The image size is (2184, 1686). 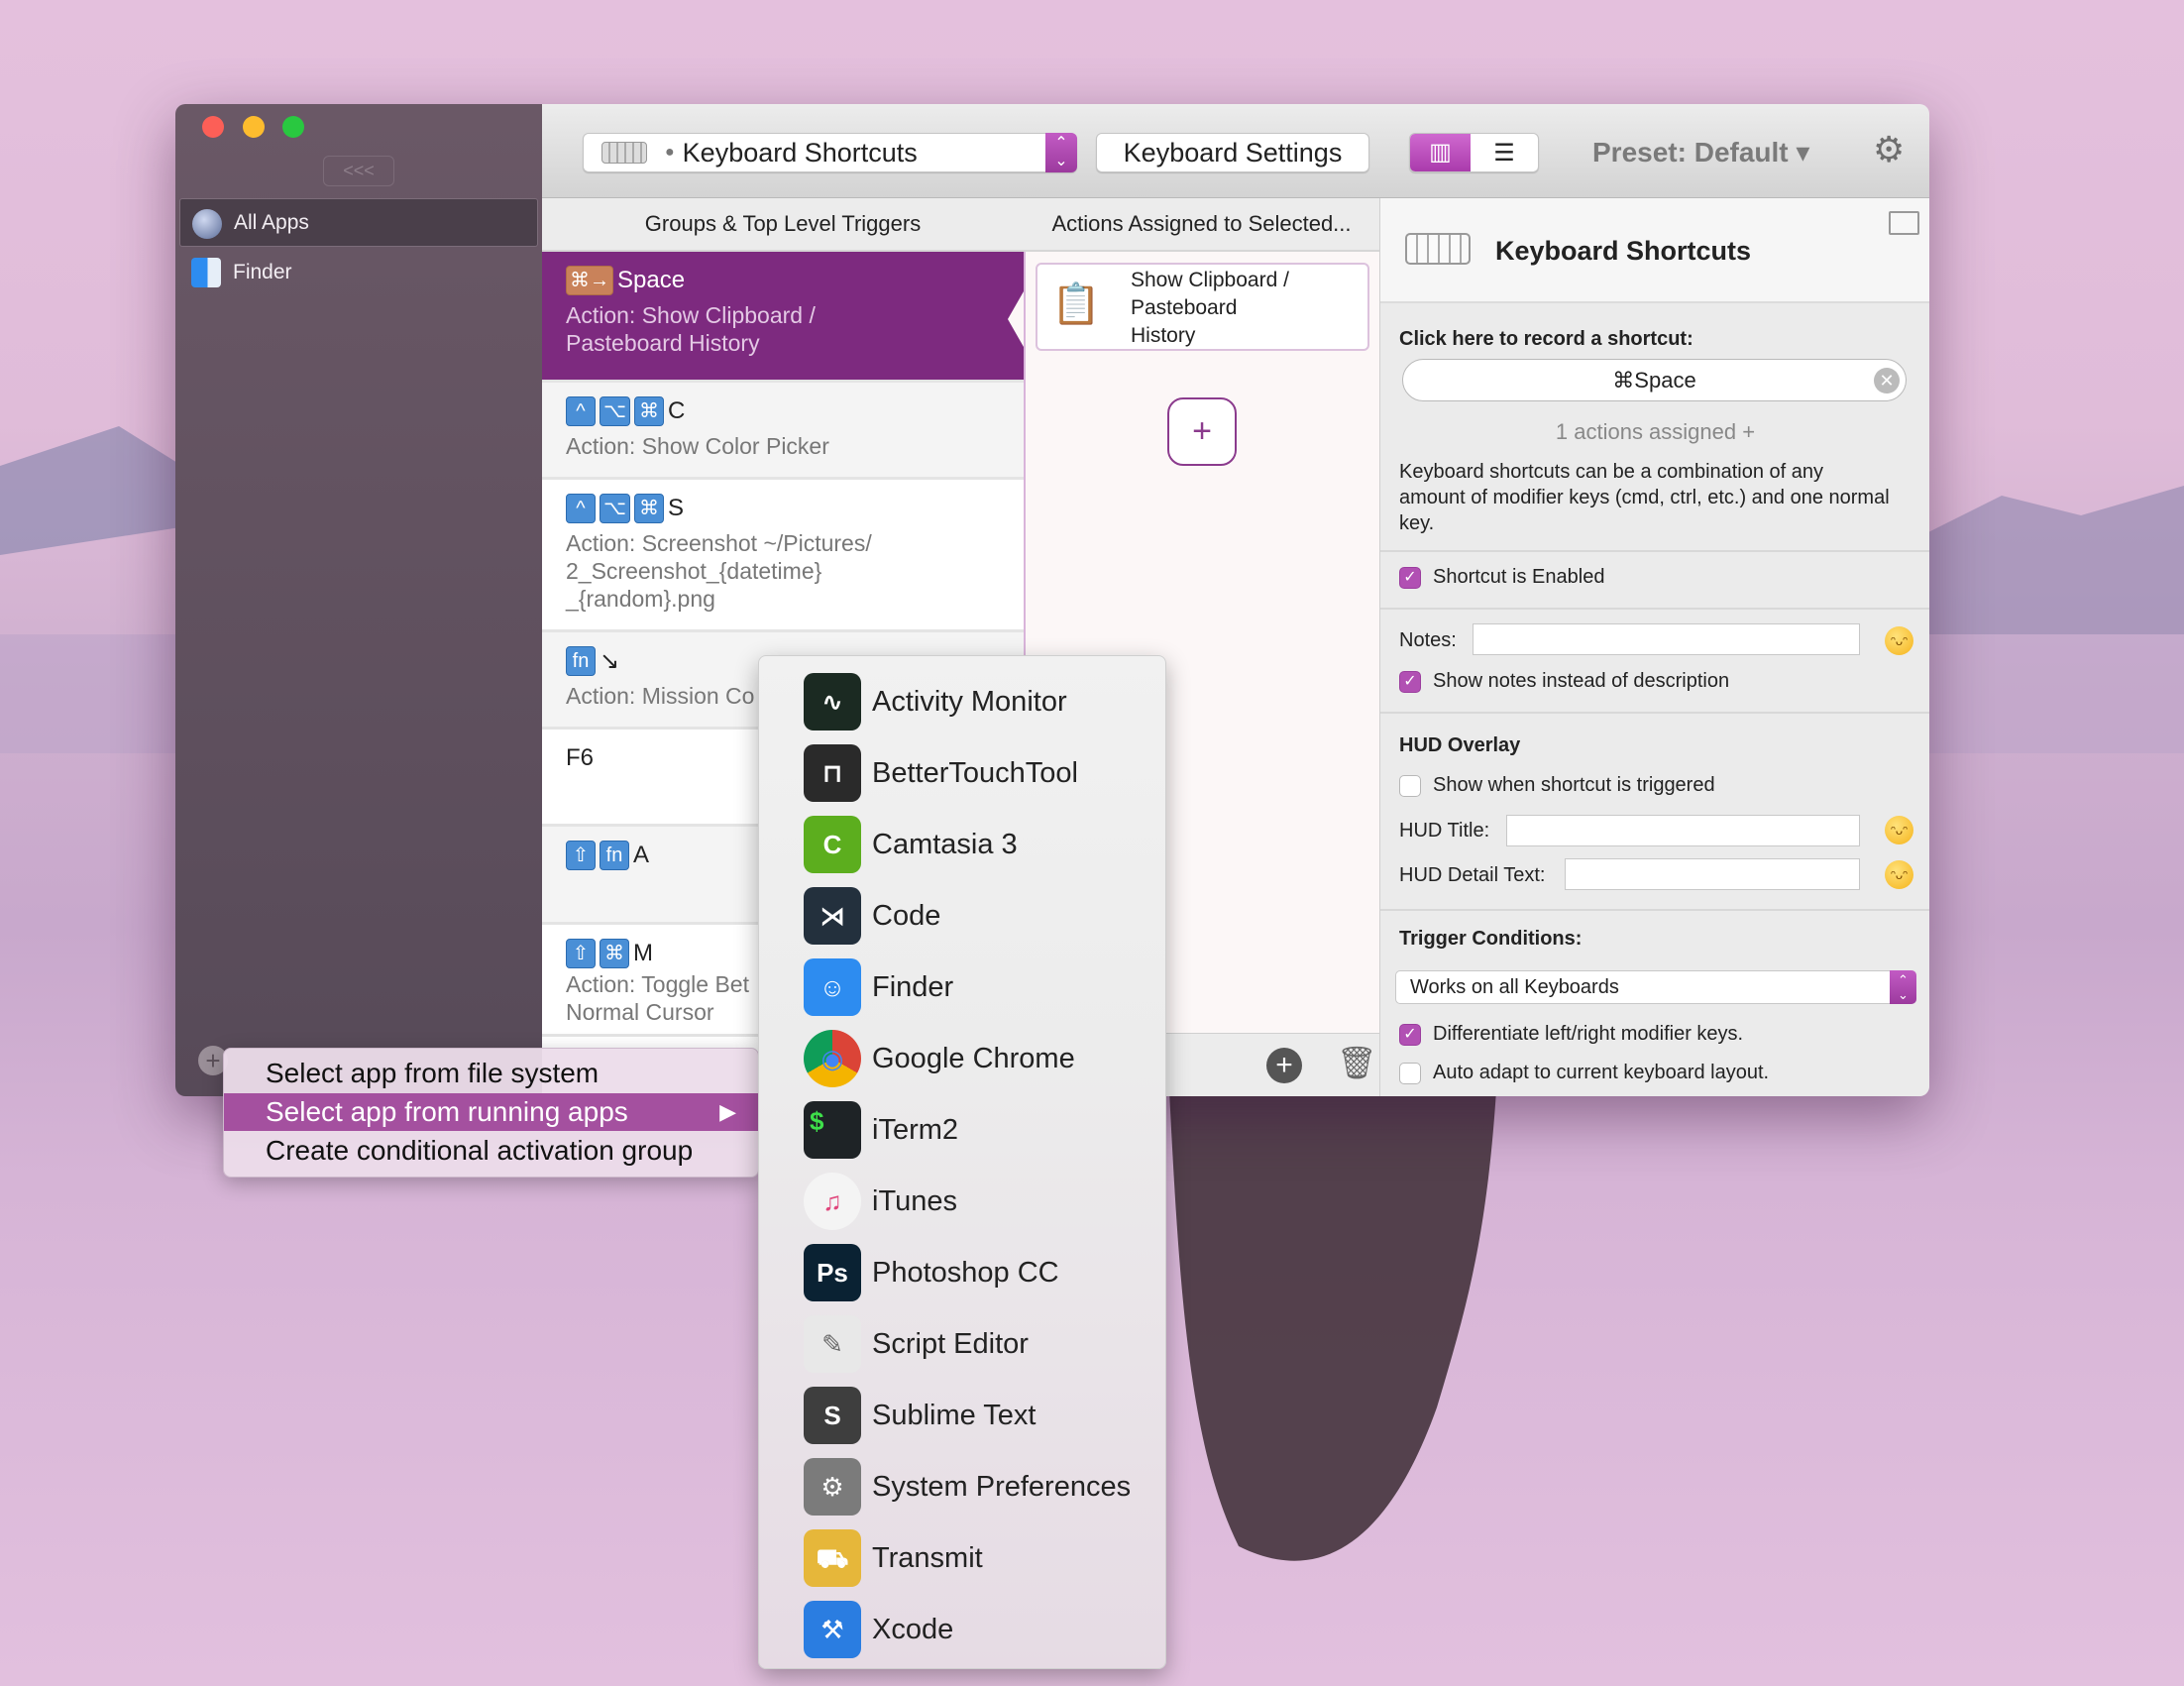 I want to click on menu-item-app: ☺ Finder, so click(x=962, y=987).